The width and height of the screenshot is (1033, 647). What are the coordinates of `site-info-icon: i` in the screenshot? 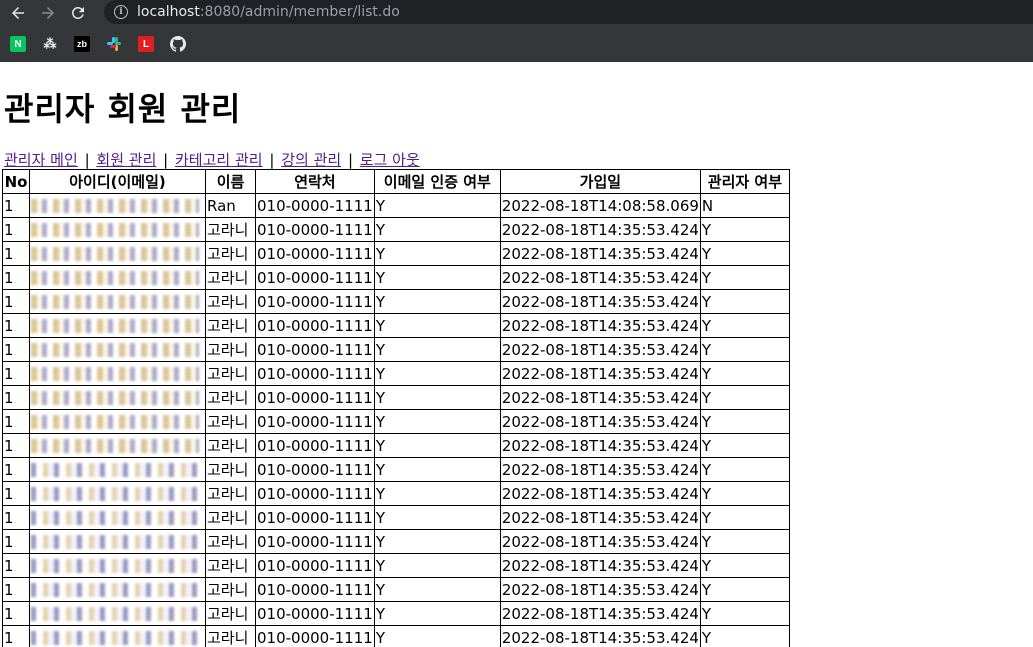 It's located at (121, 12).